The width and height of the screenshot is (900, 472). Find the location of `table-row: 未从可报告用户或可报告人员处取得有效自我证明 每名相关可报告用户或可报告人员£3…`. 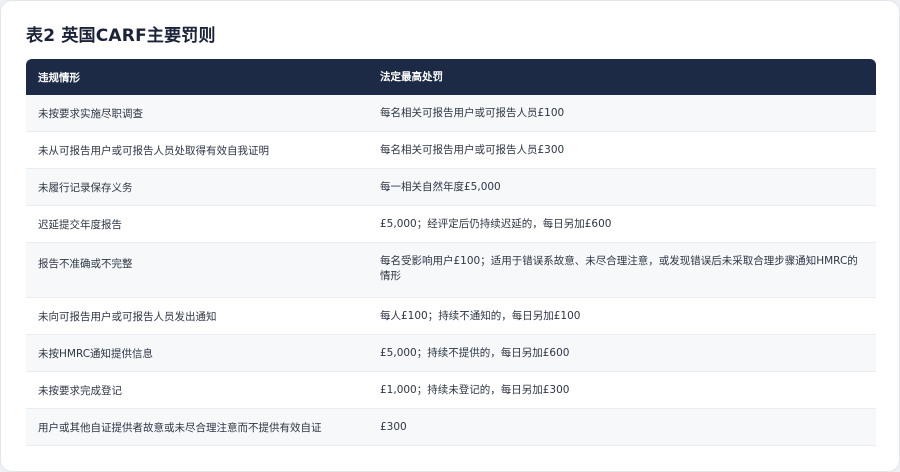

table-row: 未从可报告用户或可报告人员处取得有效自我证明 每名相关可报告用户或可报告人员£3… is located at coordinates (451, 150).